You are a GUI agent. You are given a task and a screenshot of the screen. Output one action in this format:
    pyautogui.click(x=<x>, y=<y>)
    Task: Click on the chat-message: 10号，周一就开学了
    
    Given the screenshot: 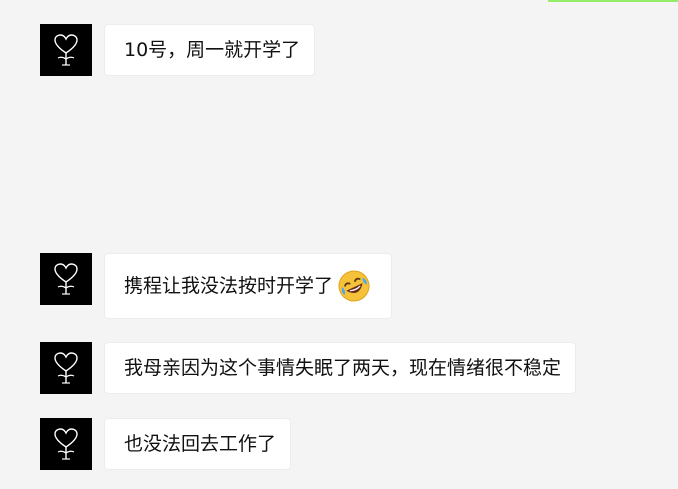 What is the action you would take?
    pyautogui.click(x=178, y=50)
    